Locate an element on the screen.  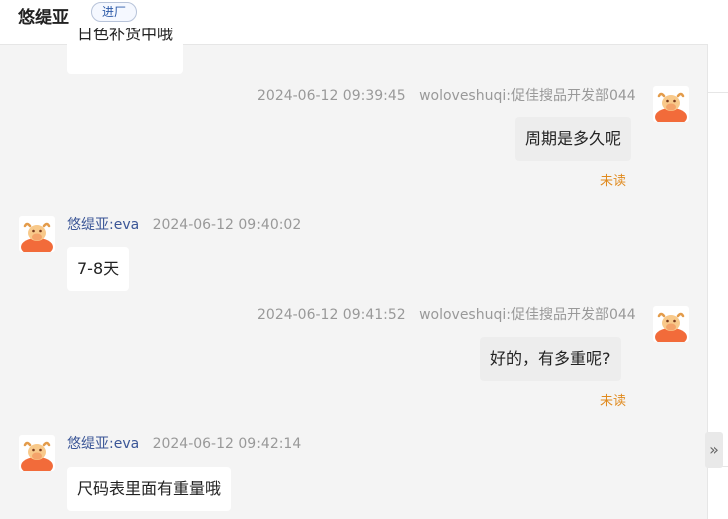
message-bubble: 好的，有多重呢? is located at coordinates (550, 359).